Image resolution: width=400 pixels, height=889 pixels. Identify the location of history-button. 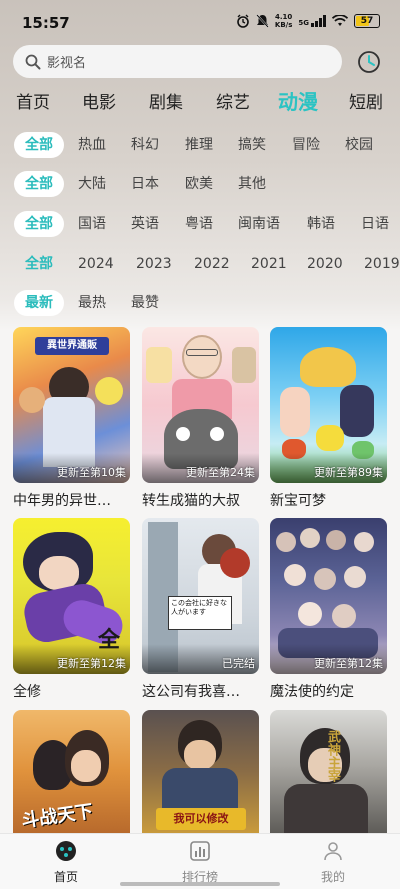
(369, 62).